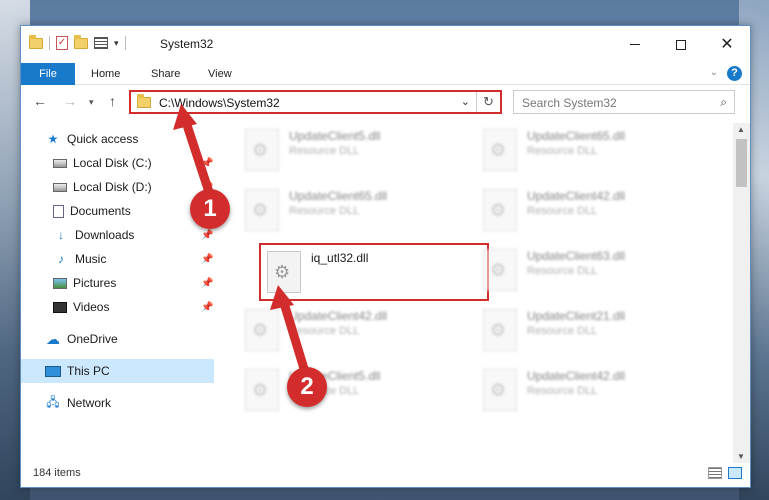 This screenshot has width=769, height=500. Describe the element at coordinates (117, 371) in the screenshot. I see `sidebar-item-this-pc: This PC` at that location.